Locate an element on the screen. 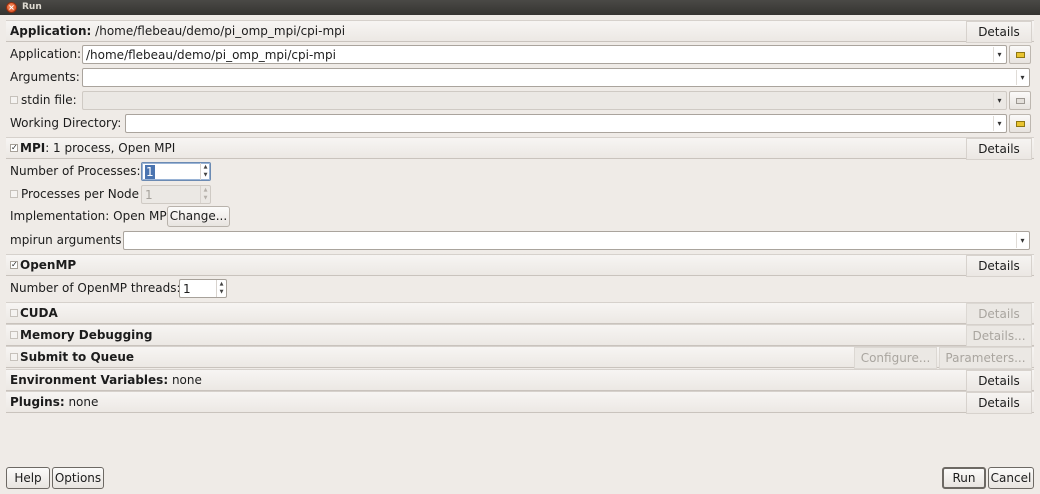 This screenshot has width=1040, height=494. submit-queue-checkbox is located at coordinates (14, 357).